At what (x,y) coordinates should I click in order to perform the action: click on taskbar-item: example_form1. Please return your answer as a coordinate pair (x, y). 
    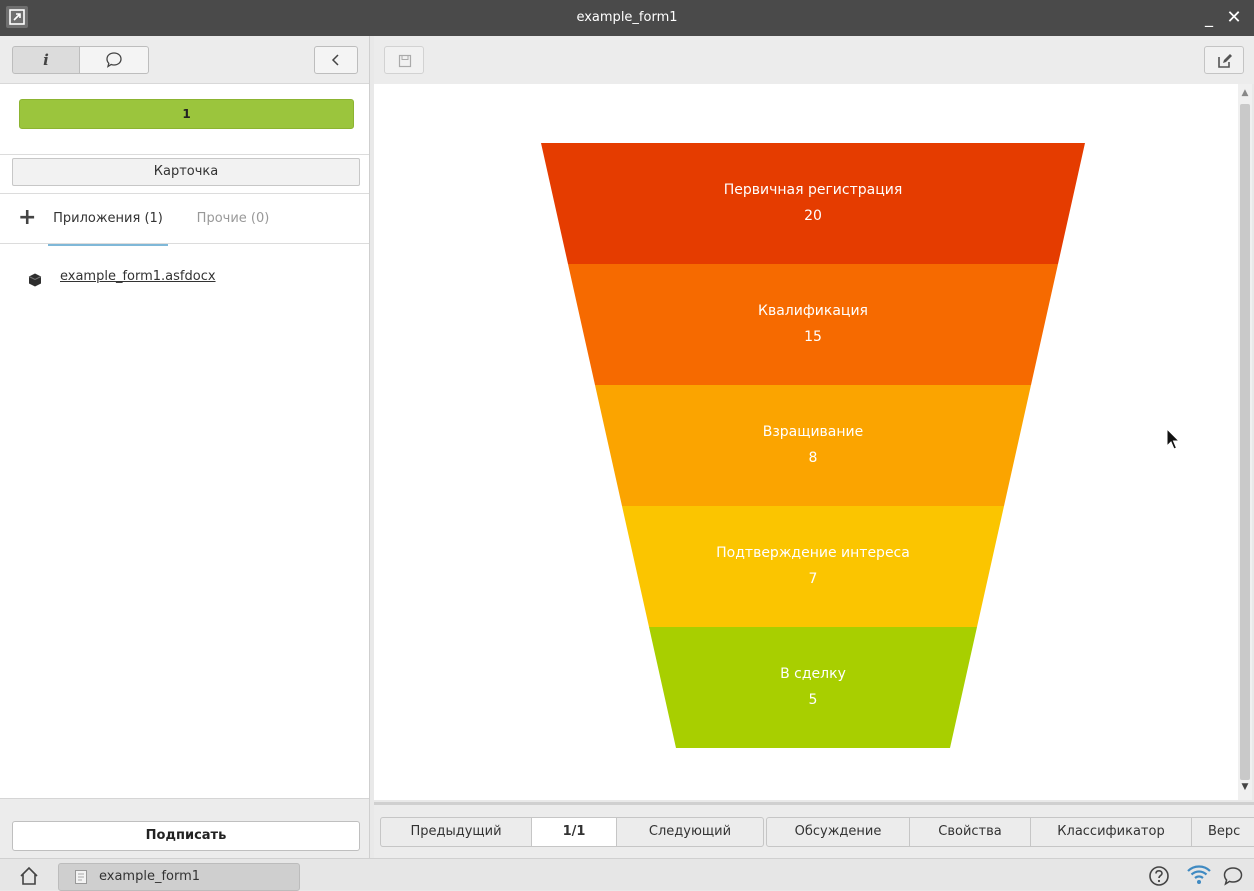
    Looking at the image, I should click on (179, 877).